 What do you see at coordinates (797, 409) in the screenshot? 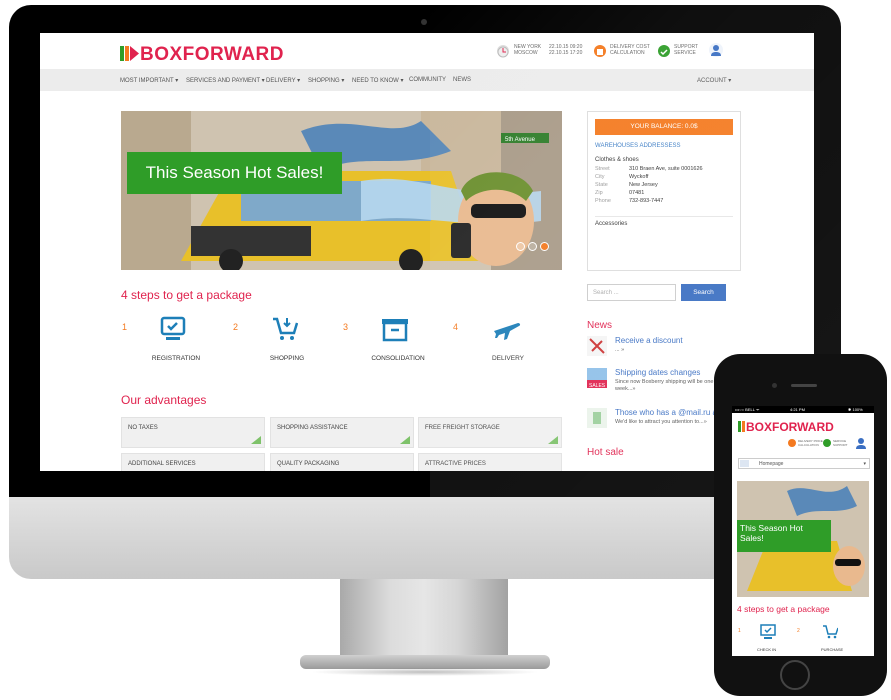
I see `clock-text: 4:21 PM` at bounding box center [797, 409].